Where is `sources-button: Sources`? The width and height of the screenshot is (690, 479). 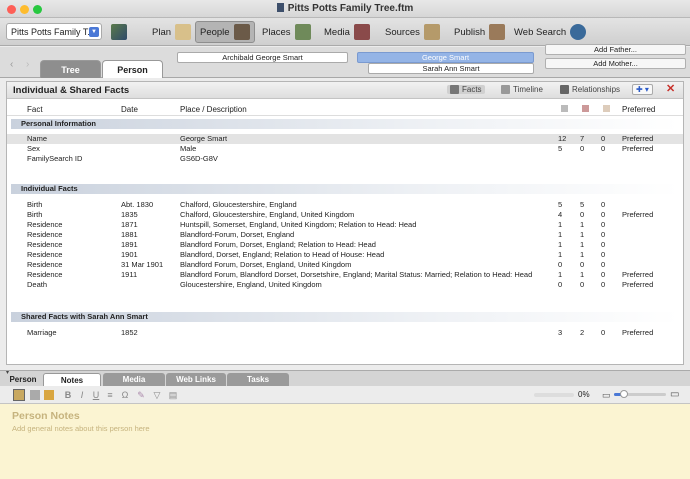
sources-button: Sources is located at coordinates (412, 32).